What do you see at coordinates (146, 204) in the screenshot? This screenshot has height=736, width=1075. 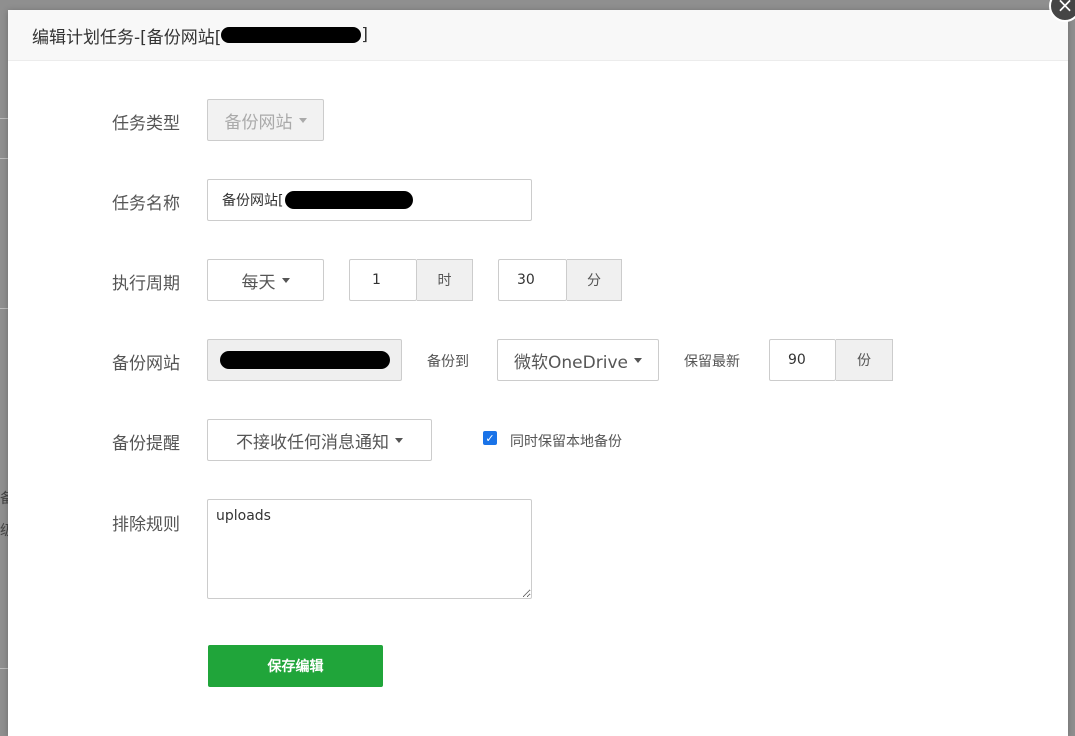 I see `task-name-label: 任务名称` at bounding box center [146, 204].